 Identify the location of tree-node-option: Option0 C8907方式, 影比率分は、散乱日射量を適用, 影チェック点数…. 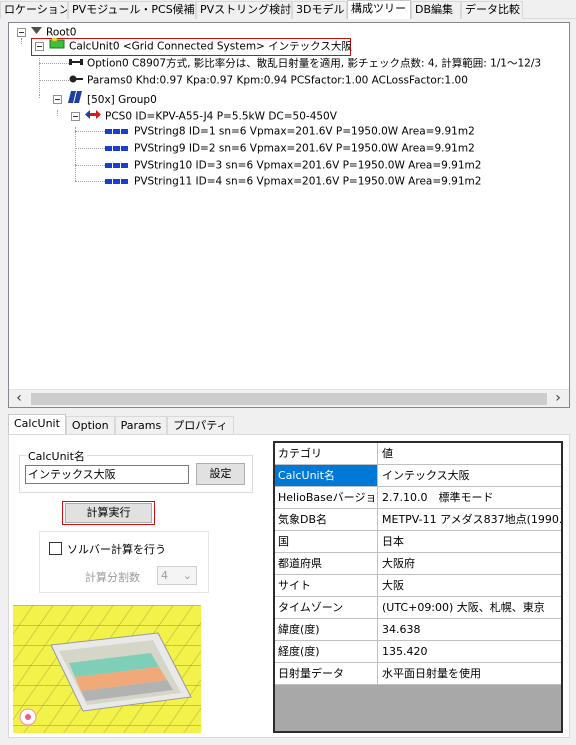
(305, 63).